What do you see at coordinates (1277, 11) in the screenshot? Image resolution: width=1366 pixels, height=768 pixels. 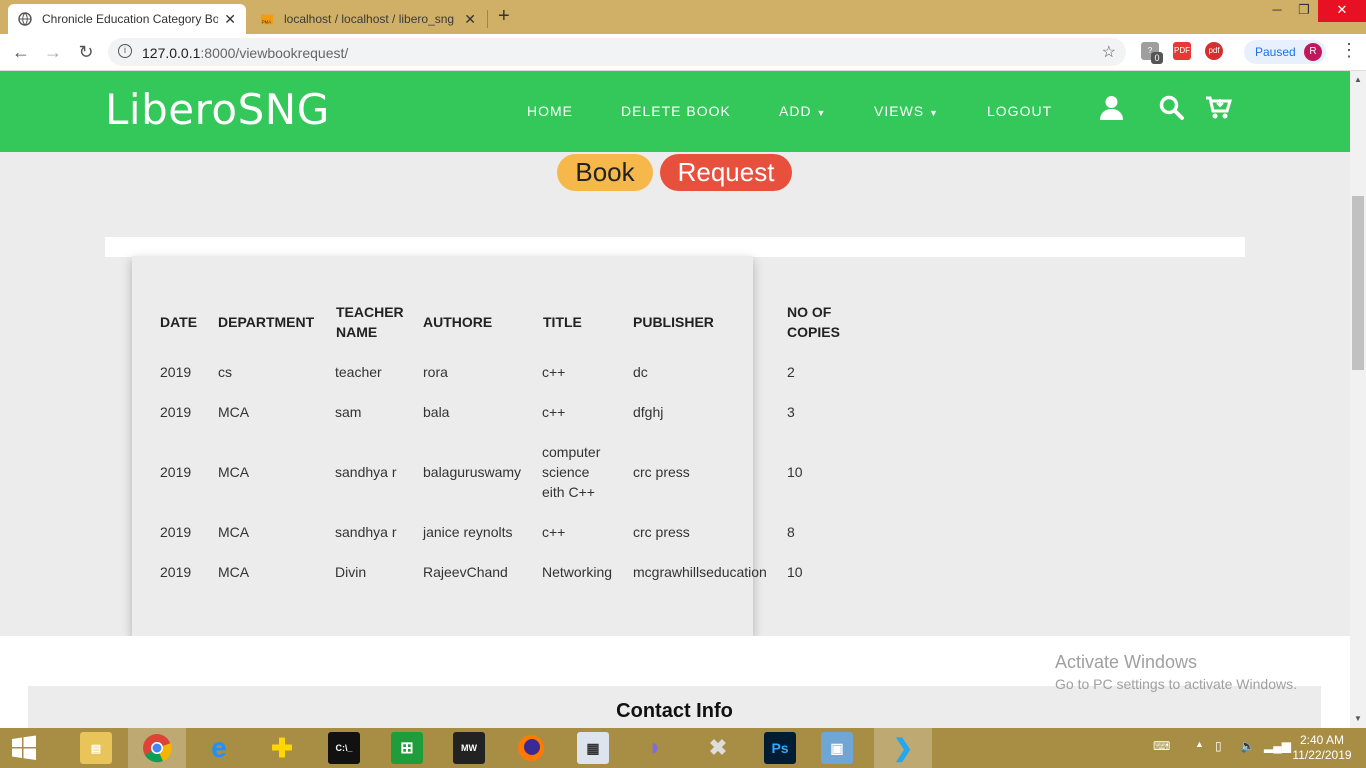 I see `minimize-icon: ─` at bounding box center [1277, 11].